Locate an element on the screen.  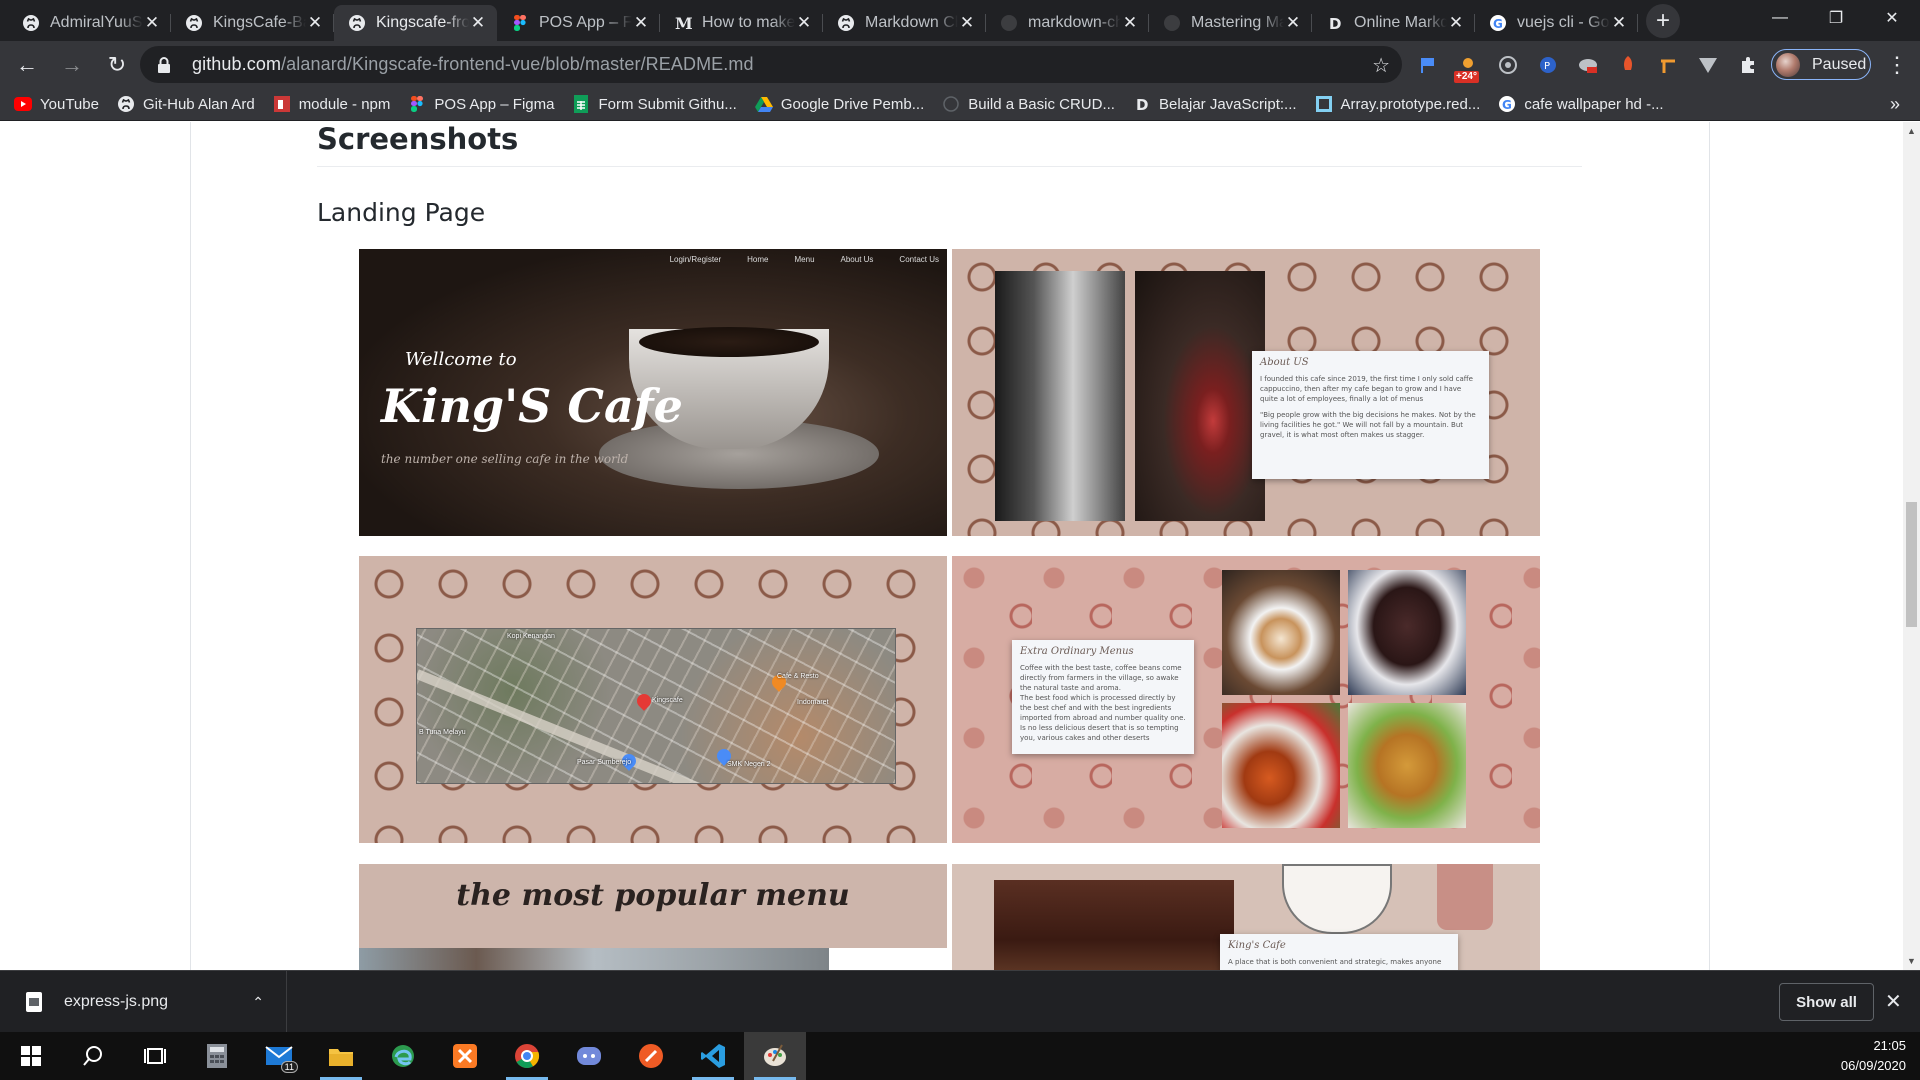
map-label: Indomaret is located at coordinates (813, 702).